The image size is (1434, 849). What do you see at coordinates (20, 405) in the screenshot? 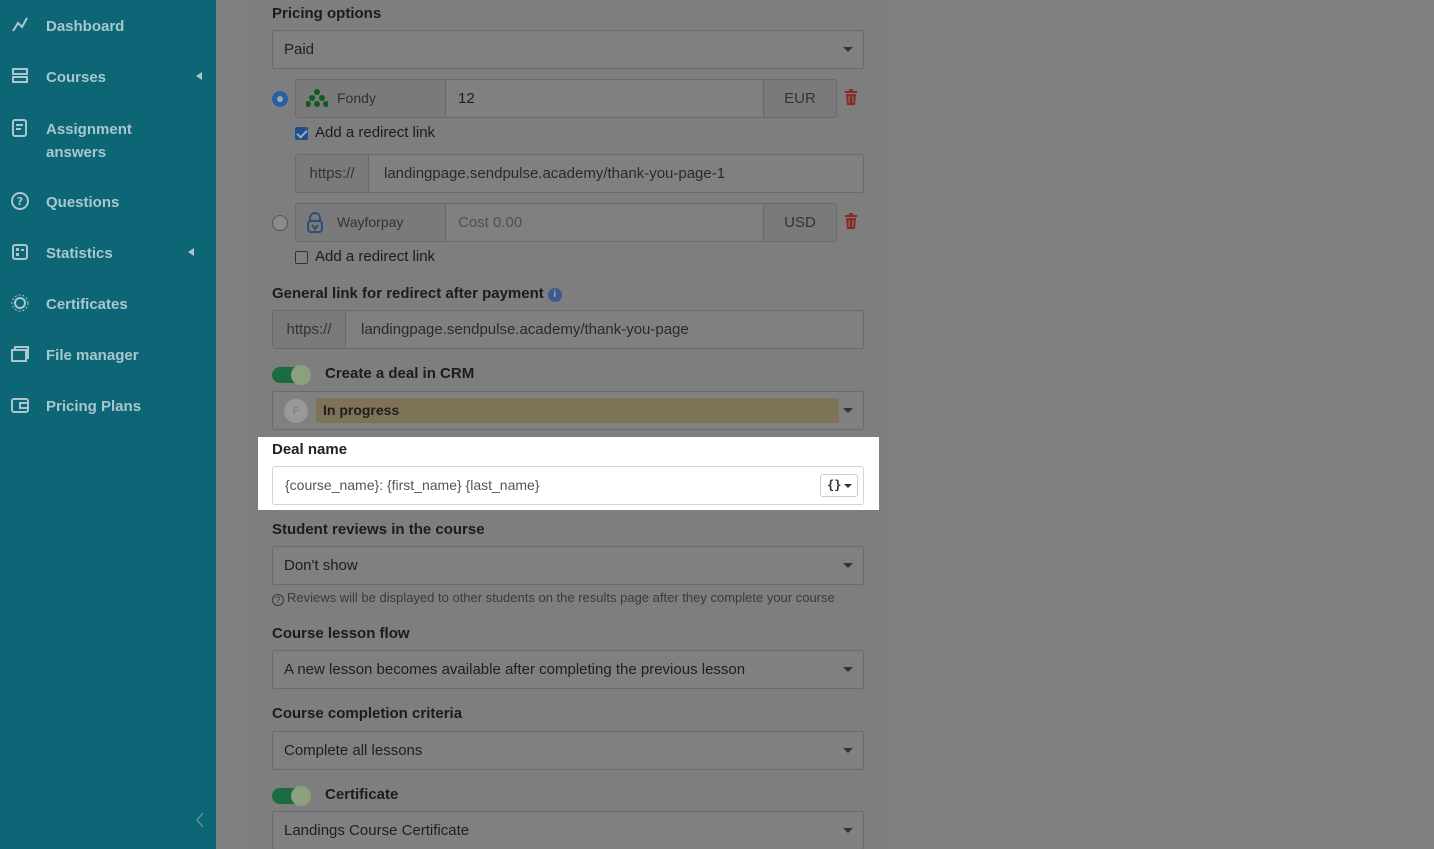
I see `wallet-icon` at bounding box center [20, 405].